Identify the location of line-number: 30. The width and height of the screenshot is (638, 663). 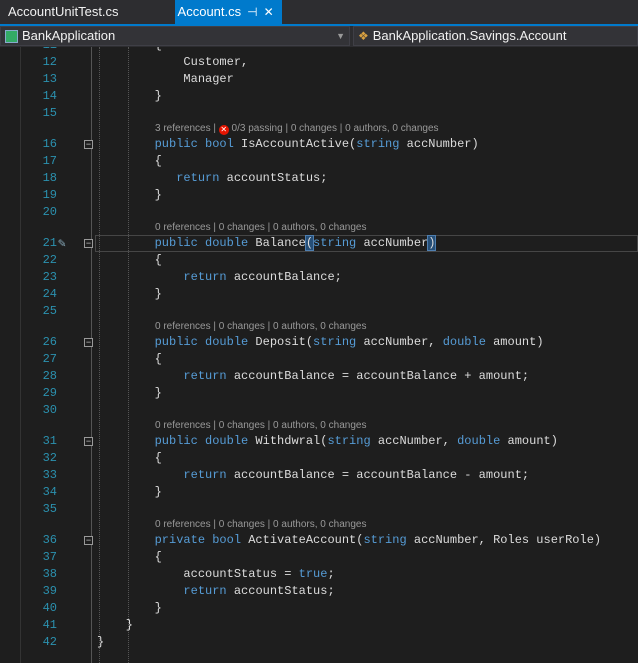
(49, 410).